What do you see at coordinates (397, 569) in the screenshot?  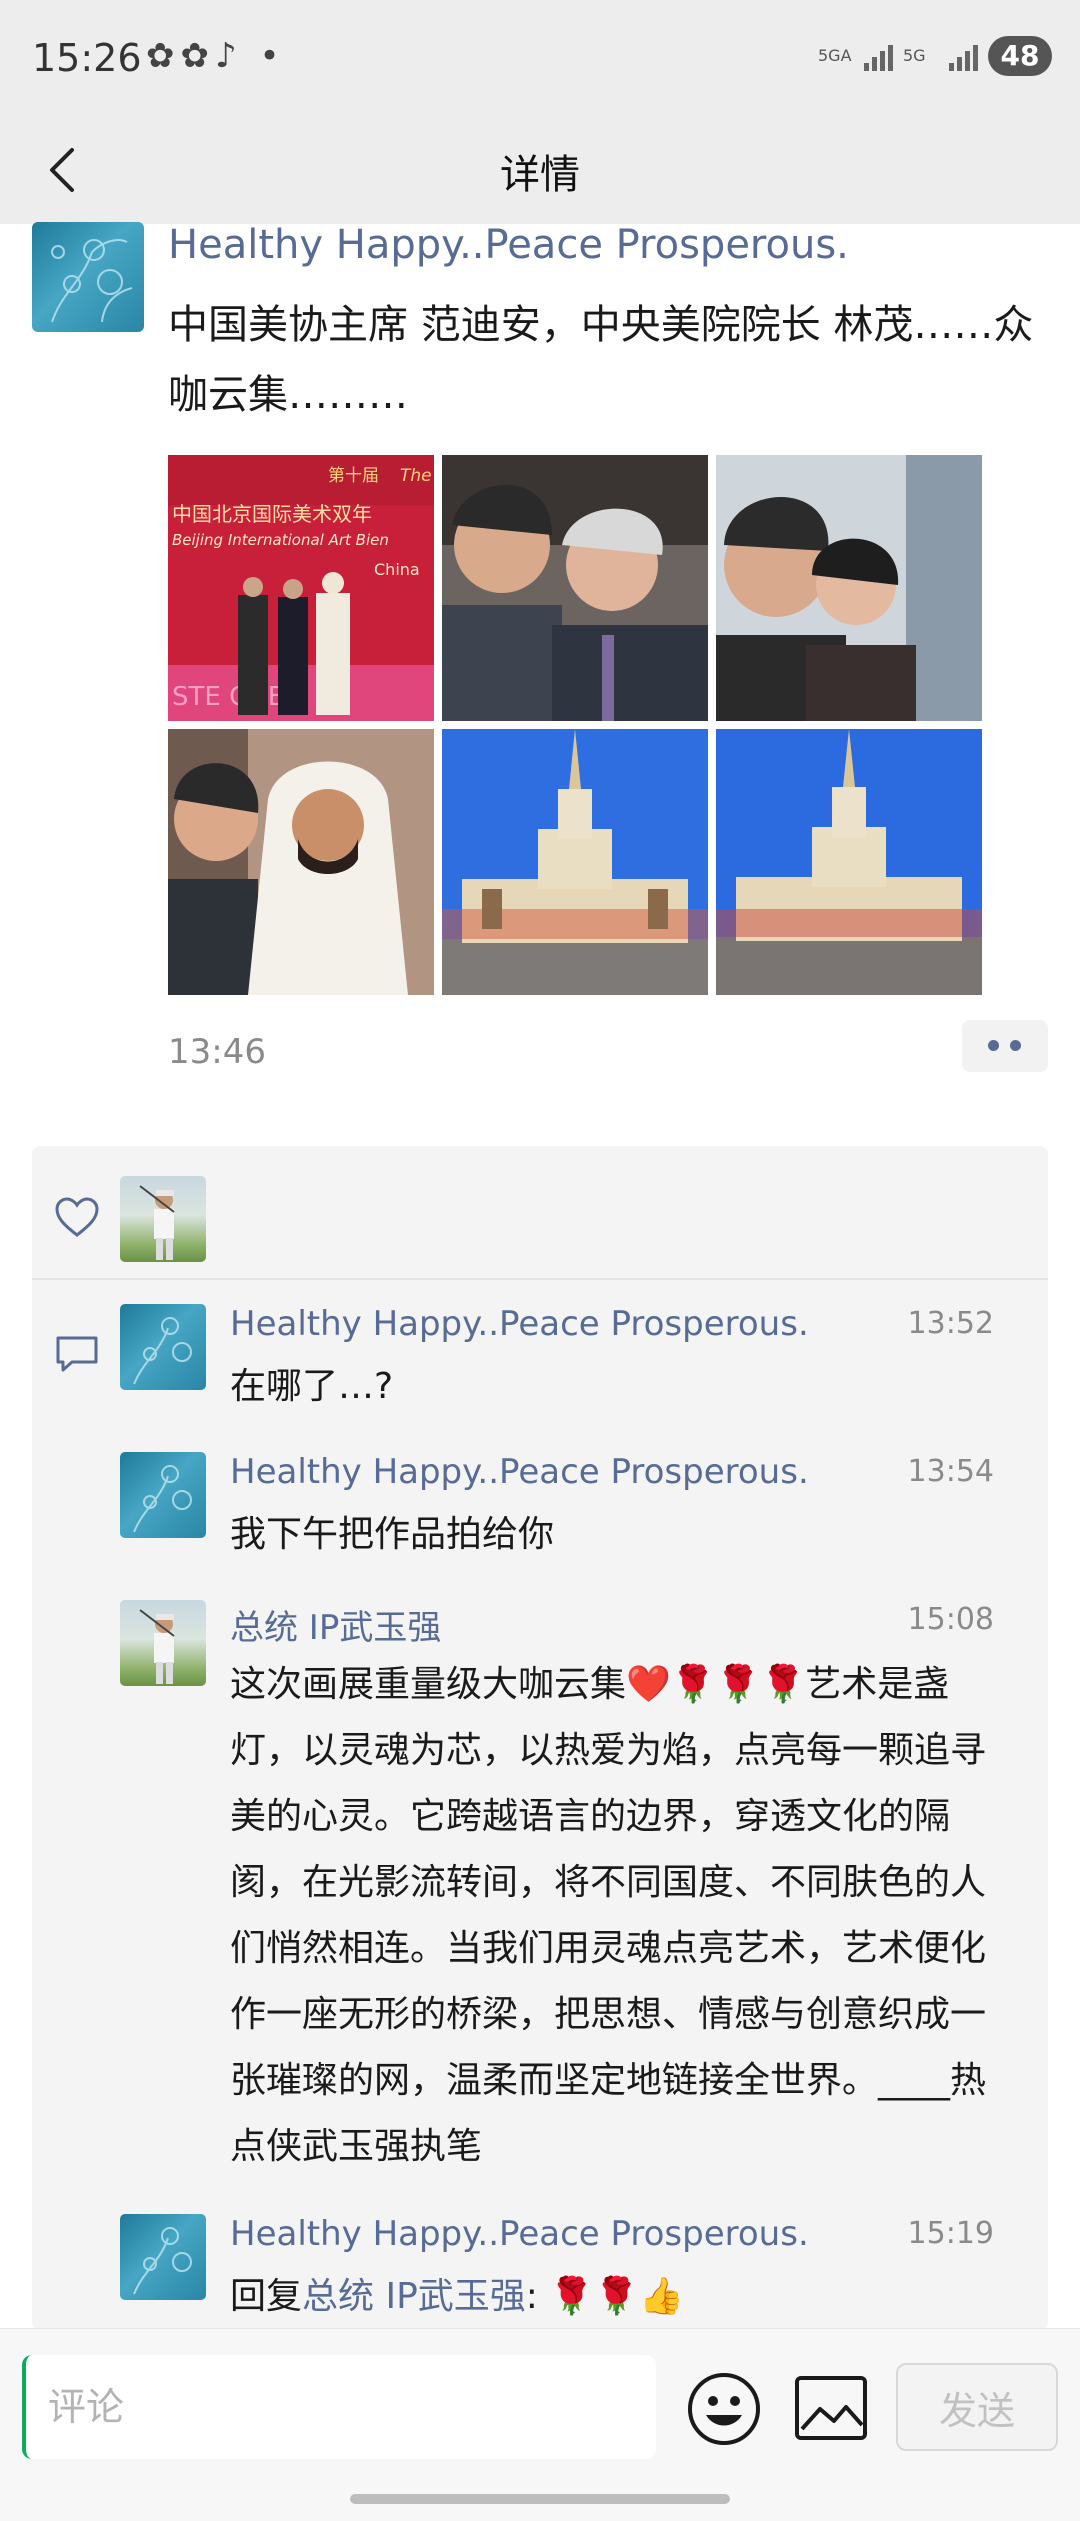 I see `banner-line4: China` at bounding box center [397, 569].